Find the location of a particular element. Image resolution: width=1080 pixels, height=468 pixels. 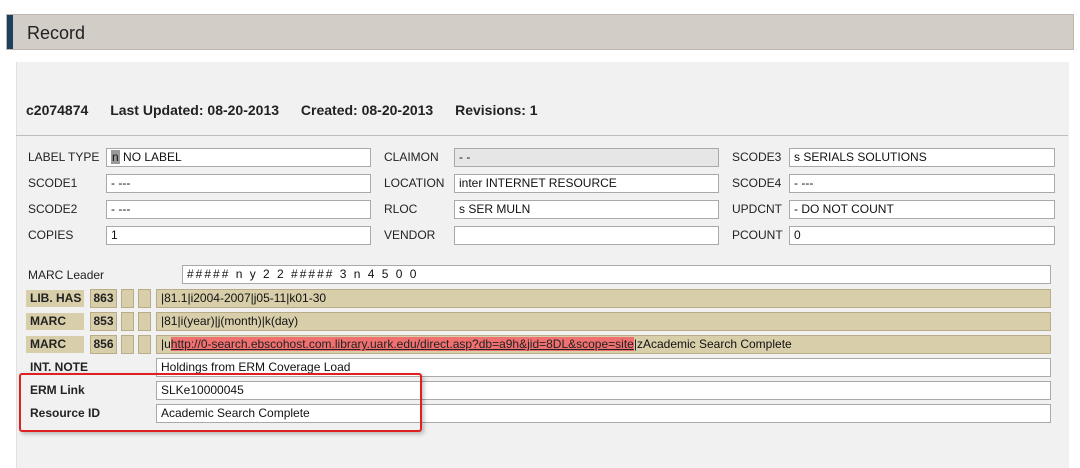

rloc-field: s SER MULN is located at coordinates (586, 209).